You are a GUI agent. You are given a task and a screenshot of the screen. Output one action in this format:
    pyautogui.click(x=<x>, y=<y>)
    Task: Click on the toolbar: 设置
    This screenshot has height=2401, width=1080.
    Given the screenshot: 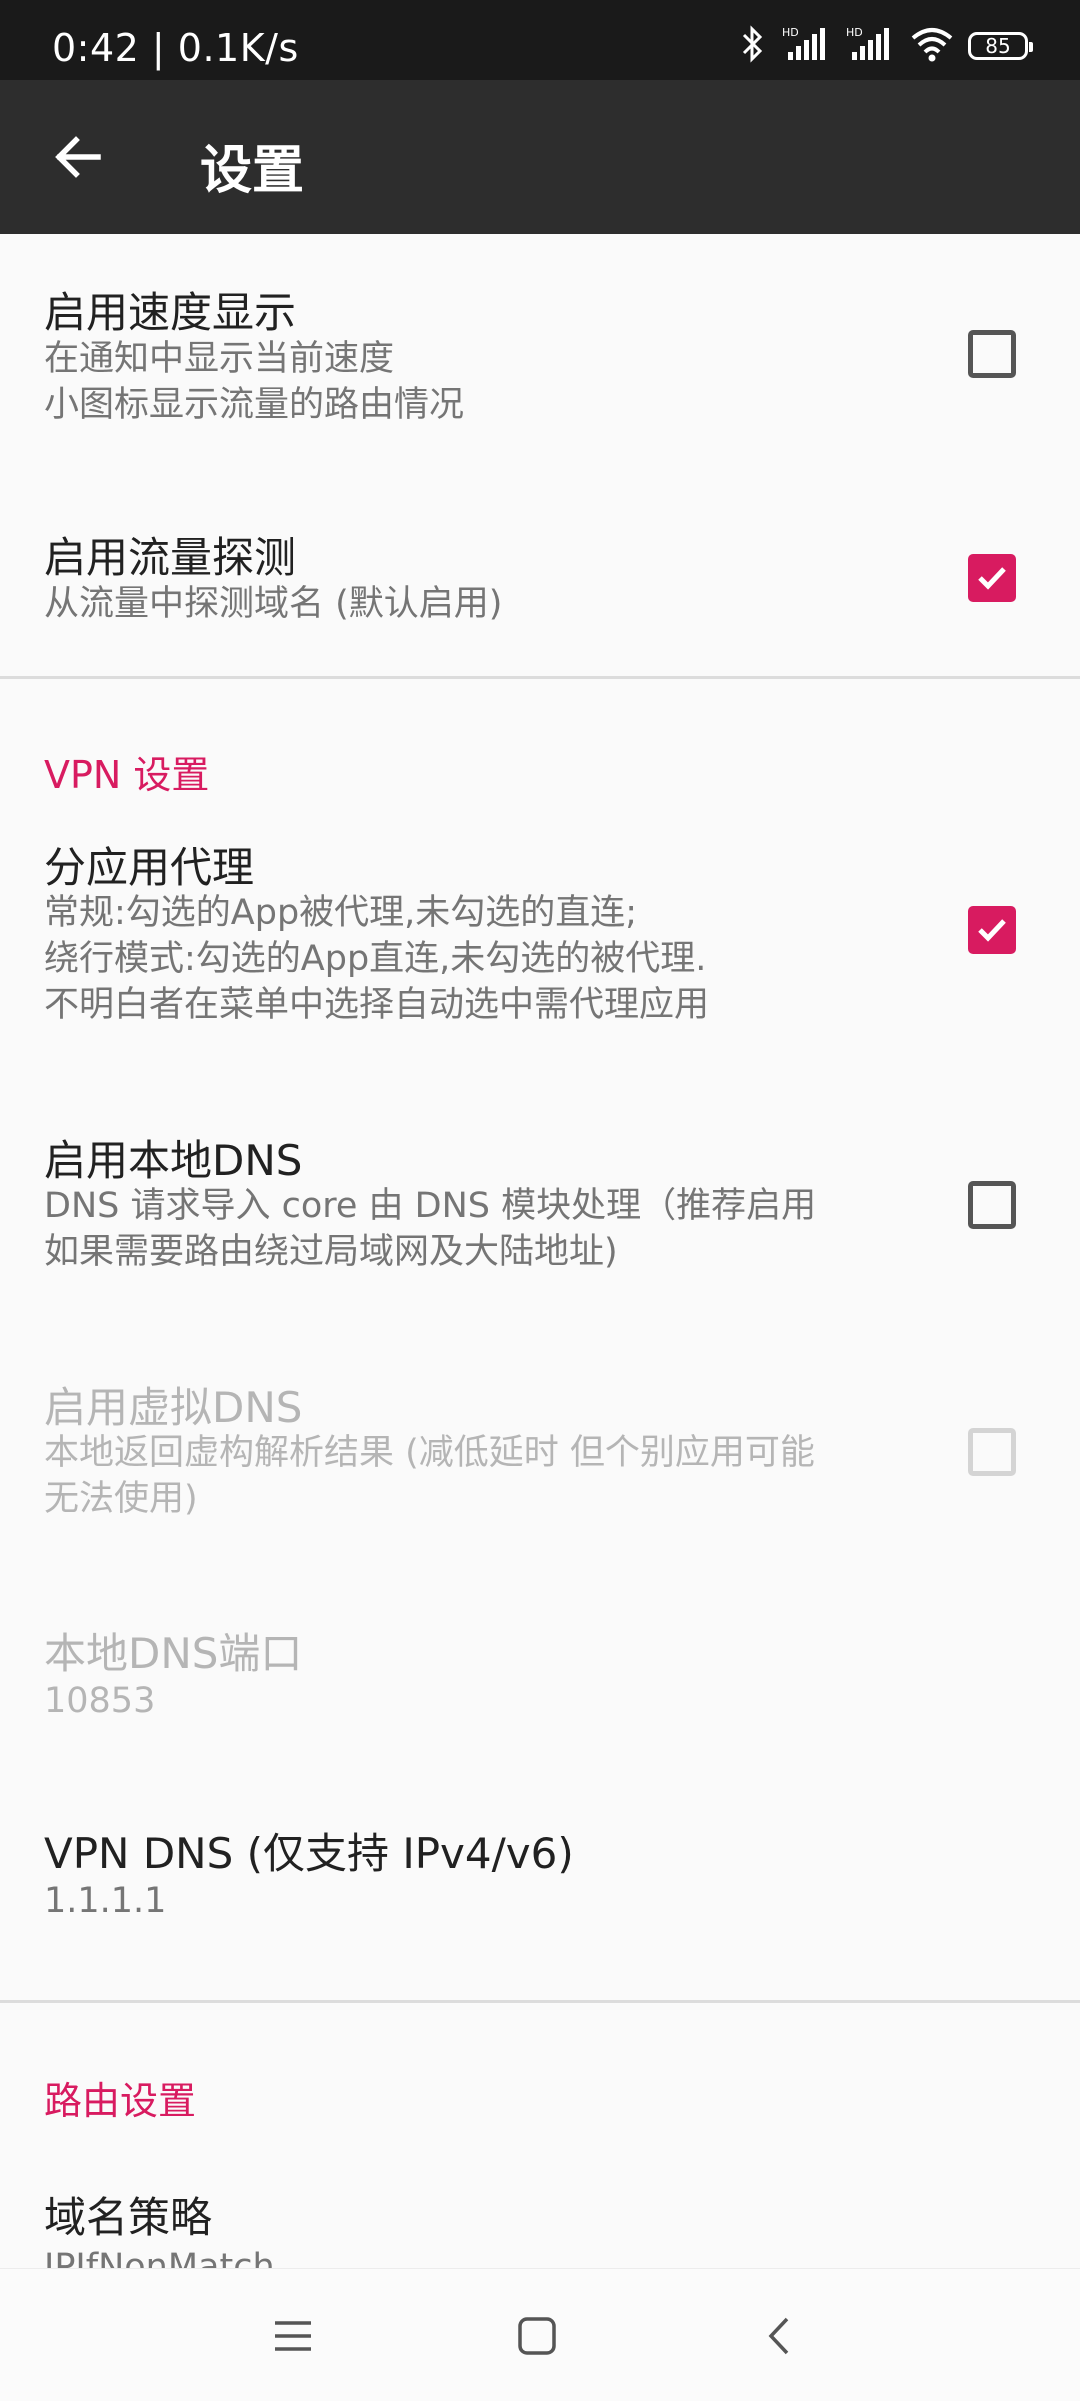 What is the action you would take?
    pyautogui.click(x=540, y=157)
    